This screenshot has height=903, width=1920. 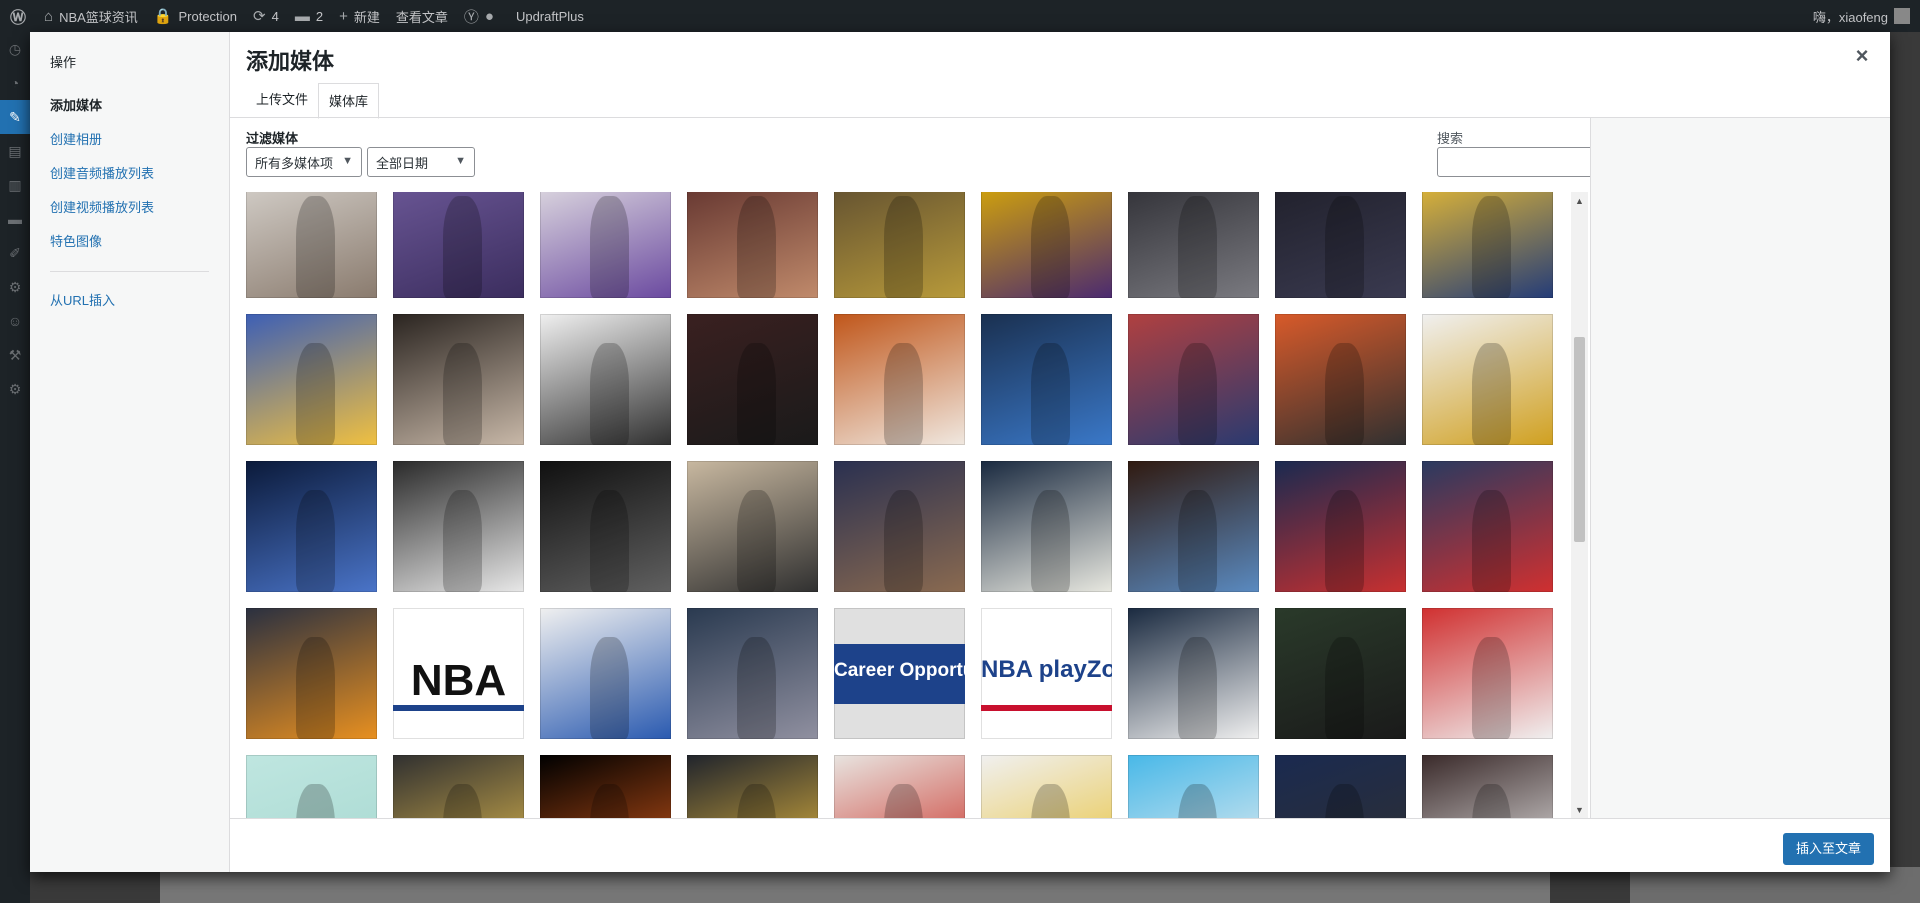 I want to click on close-icon: ×, so click(x=1862, y=56).